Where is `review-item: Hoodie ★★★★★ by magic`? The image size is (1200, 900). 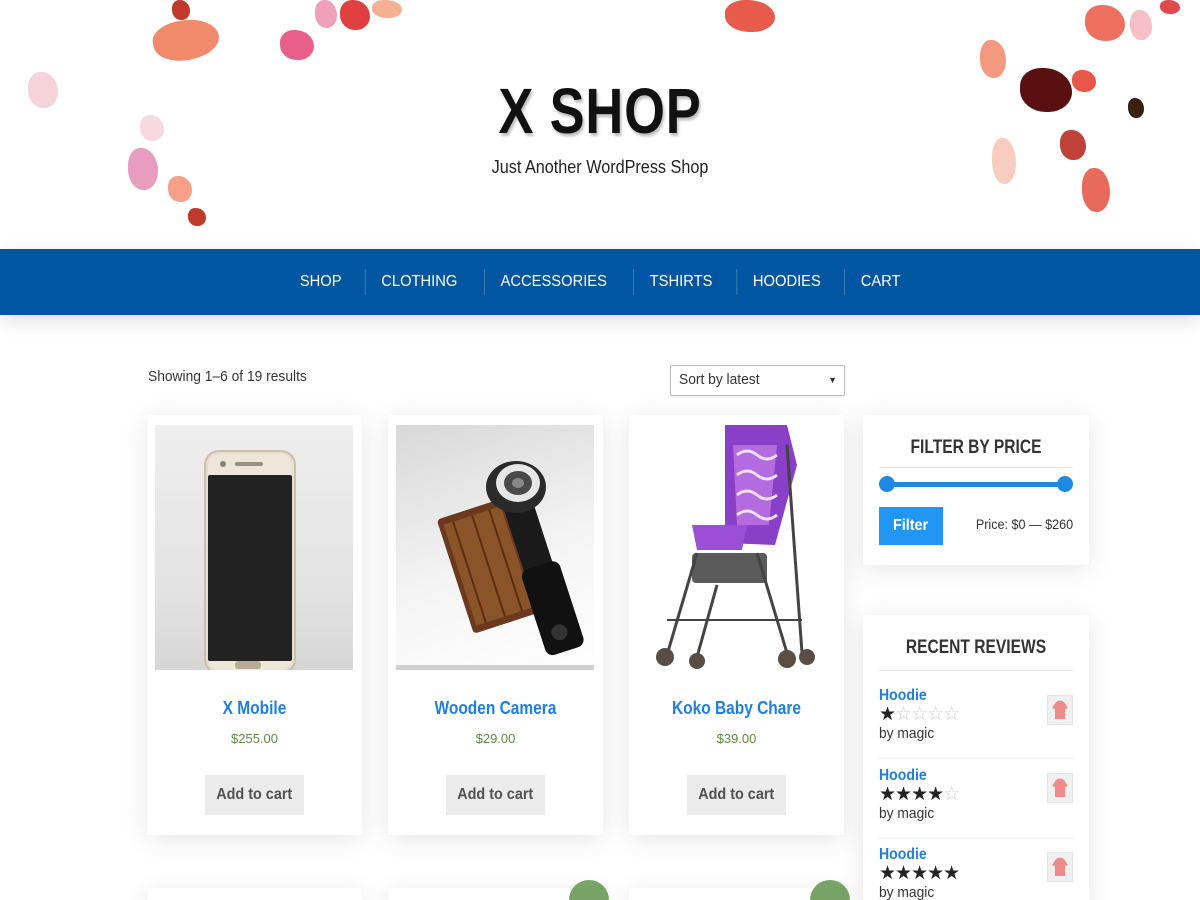 review-item: Hoodie ★★★★★ by magic is located at coordinates (976, 873).